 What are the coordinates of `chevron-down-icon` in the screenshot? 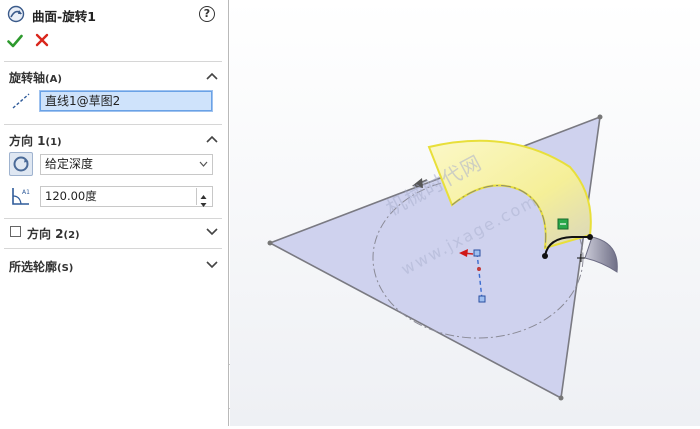 It's located at (203, 164).